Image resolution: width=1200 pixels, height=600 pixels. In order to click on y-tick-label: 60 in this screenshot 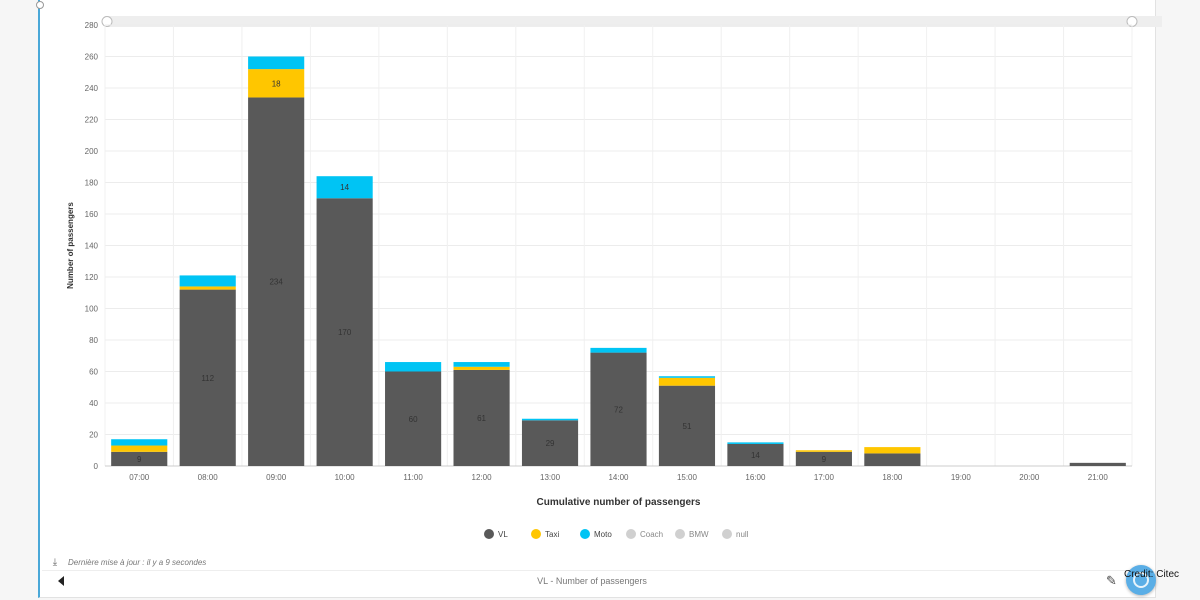, I will do `click(93, 372)`.